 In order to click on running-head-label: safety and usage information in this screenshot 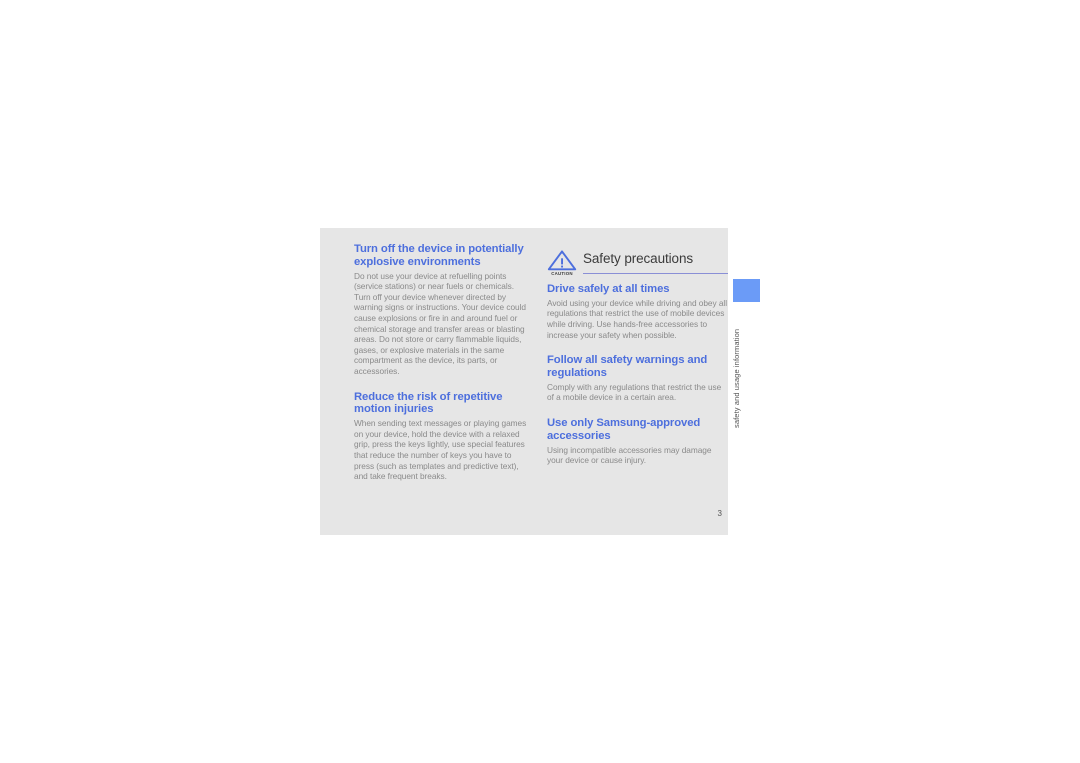, I will do `click(736, 378)`.